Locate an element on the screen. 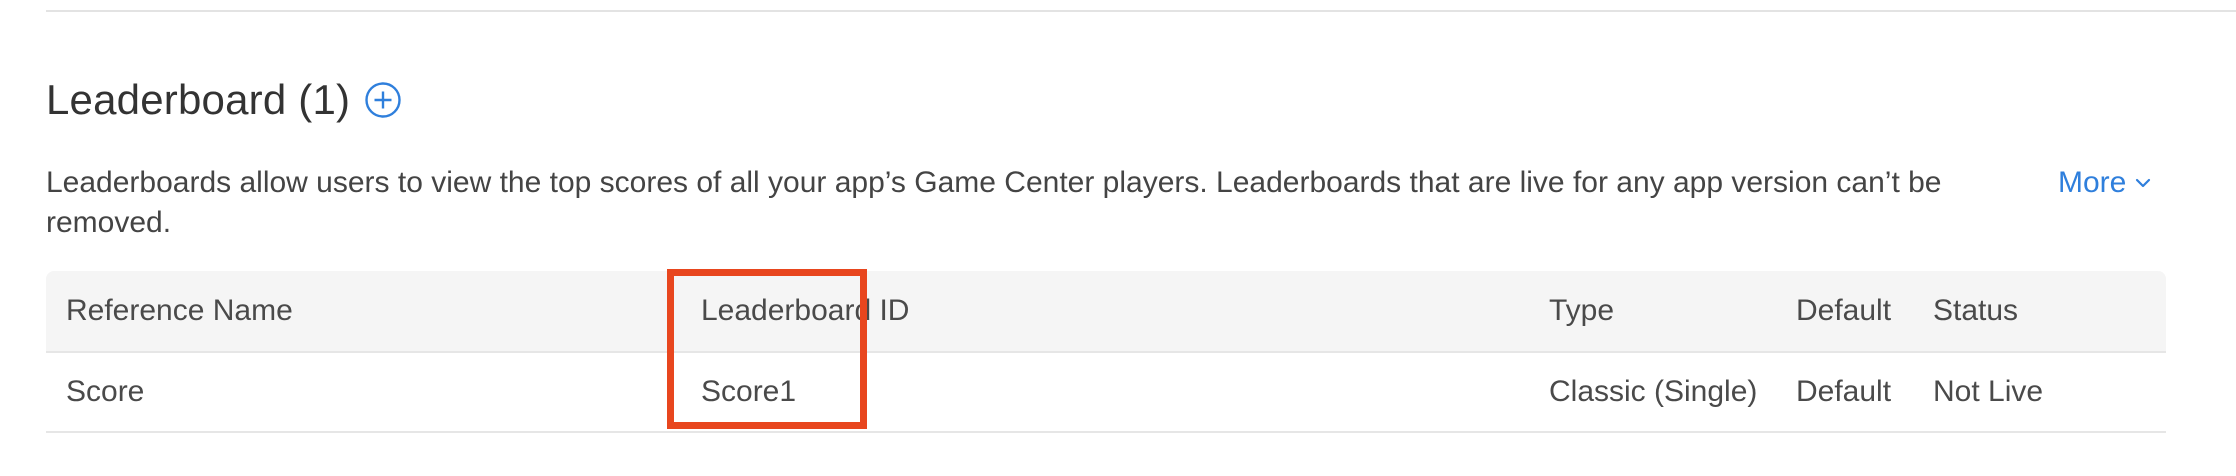 Image resolution: width=2236 pixels, height=476 pixels. column-header-type: Type is located at coordinates (1581, 311).